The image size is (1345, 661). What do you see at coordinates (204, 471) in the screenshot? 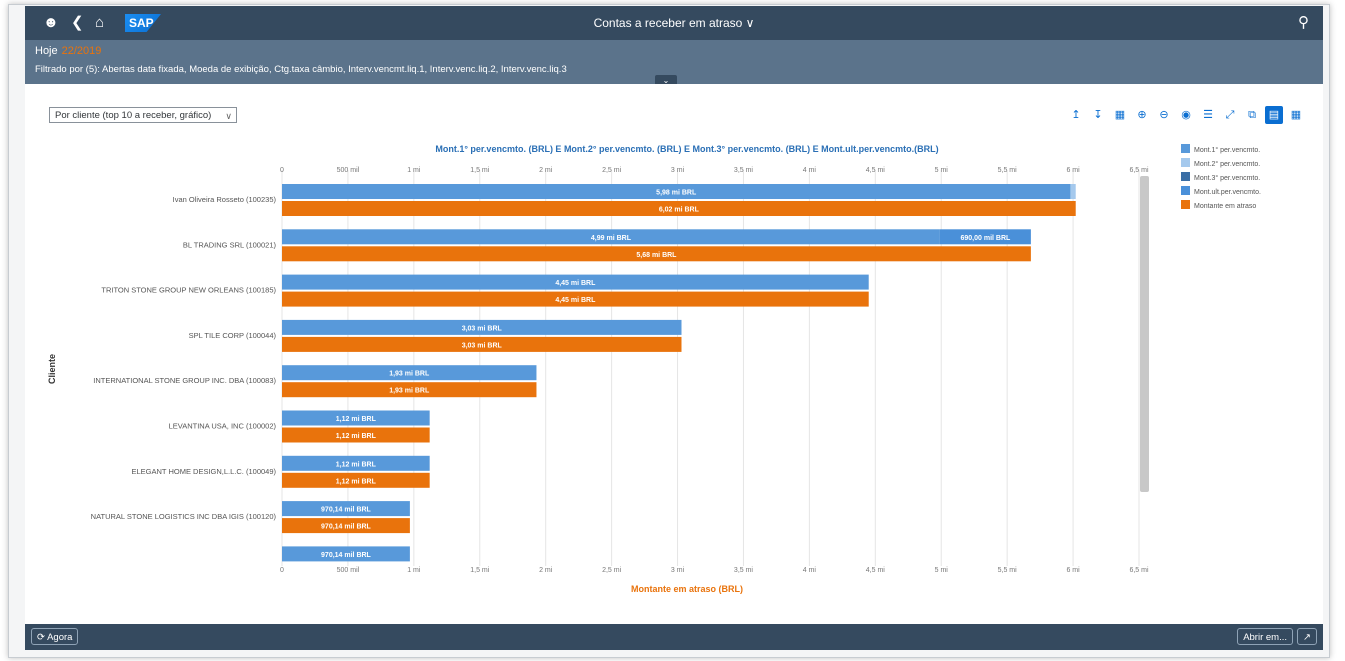
I see `category-label: ELEGANT HOME DESIGN,L.L.C. (100049)` at bounding box center [204, 471].